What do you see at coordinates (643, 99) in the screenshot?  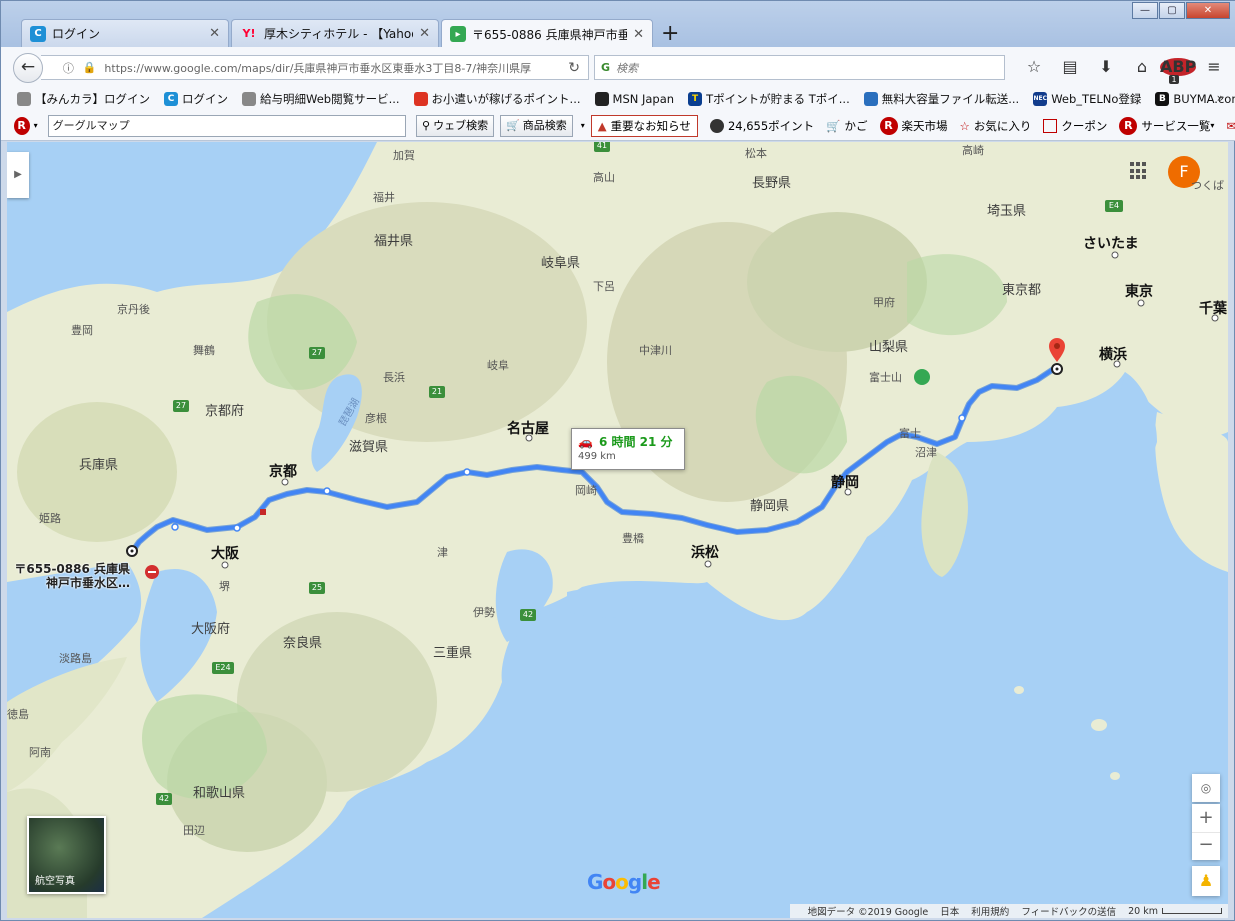 I see `bookmark-label: MSN Japan` at bounding box center [643, 99].